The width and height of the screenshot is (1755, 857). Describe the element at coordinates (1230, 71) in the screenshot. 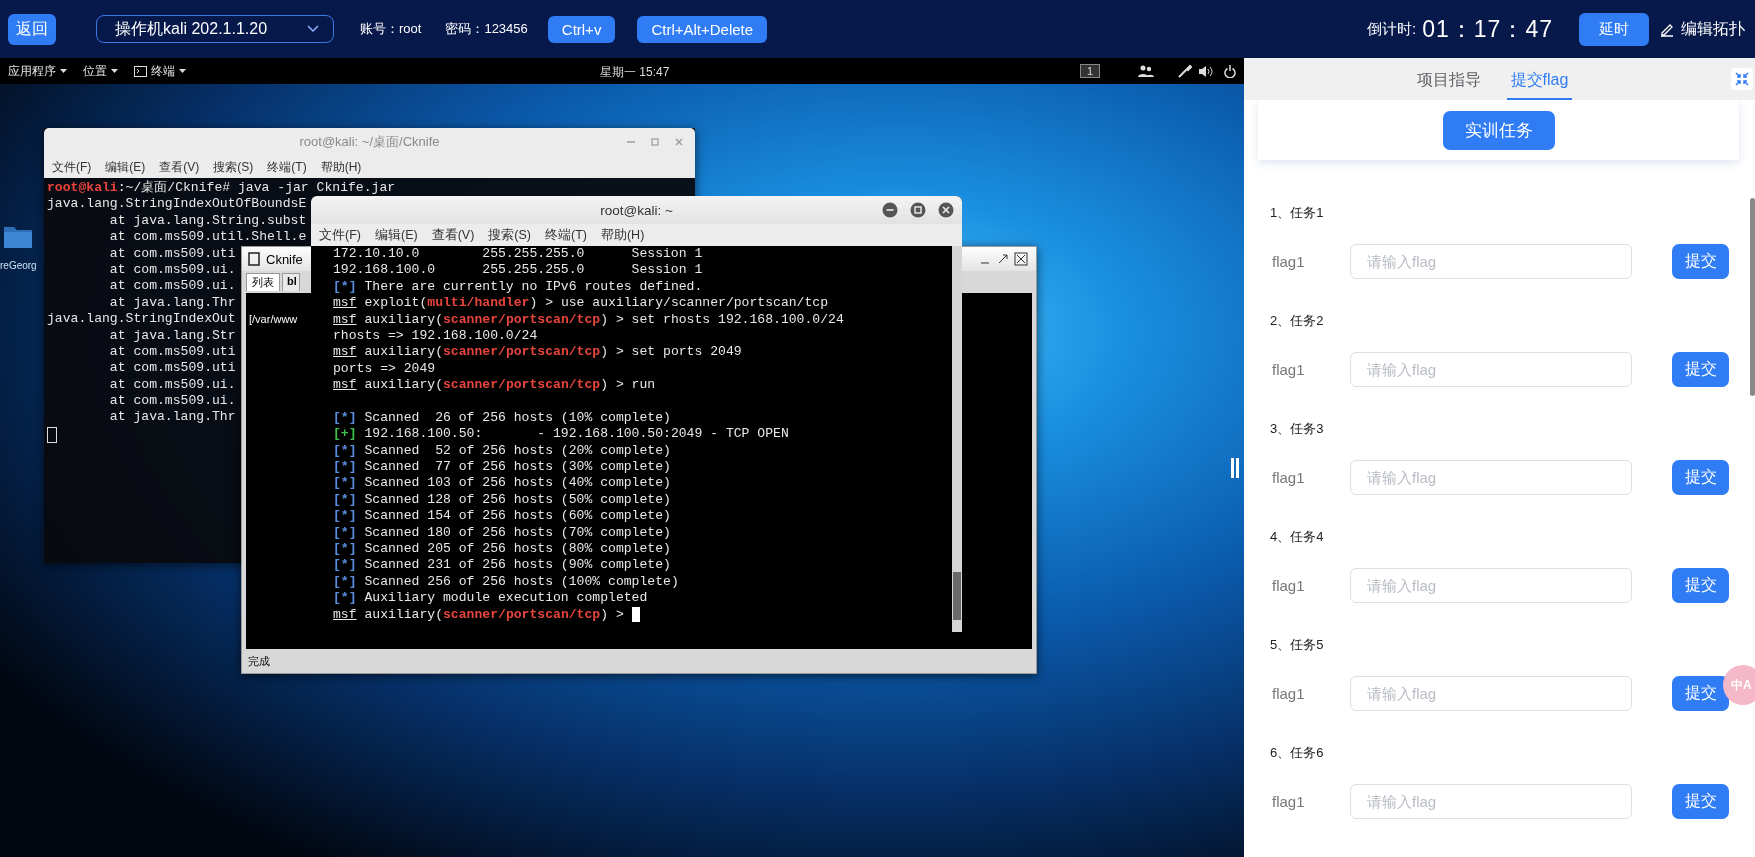

I see `power-icon` at that location.